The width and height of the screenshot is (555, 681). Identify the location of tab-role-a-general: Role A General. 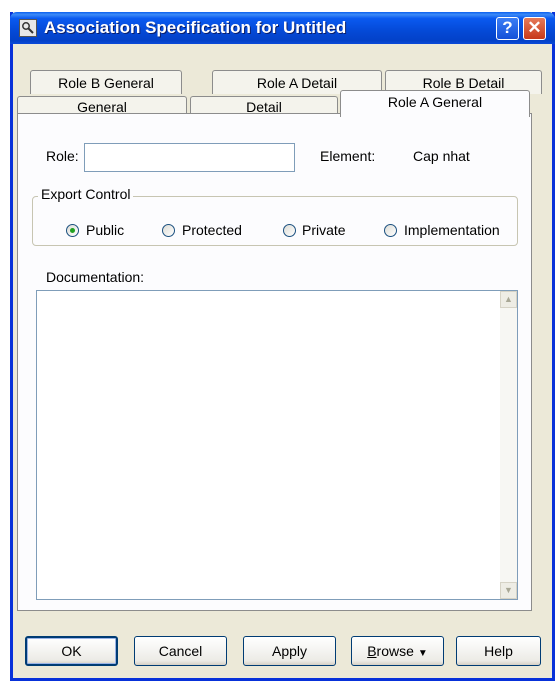
(435, 103).